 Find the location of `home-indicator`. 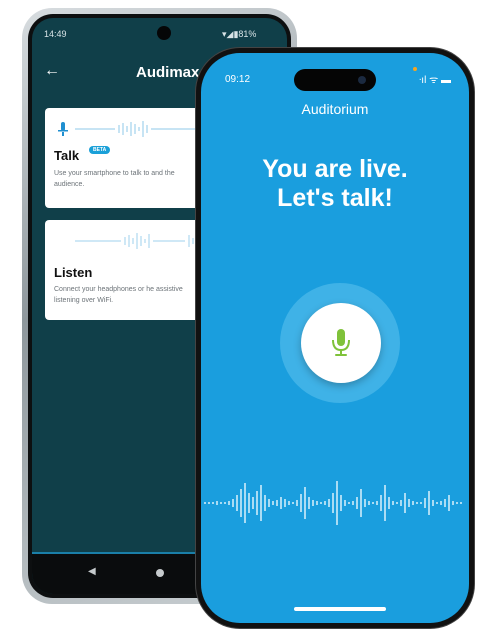

home-indicator is located at coordinates (340, 609).